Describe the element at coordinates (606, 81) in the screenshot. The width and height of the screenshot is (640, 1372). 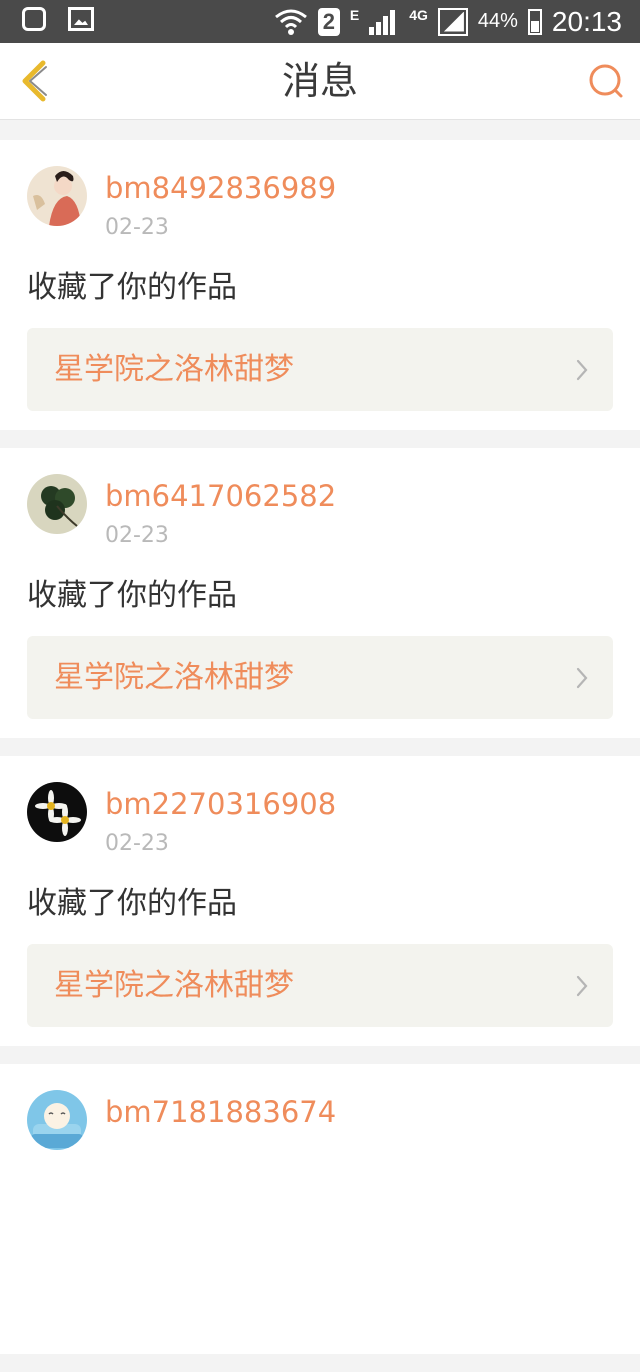
I see `search-icon` at that location.